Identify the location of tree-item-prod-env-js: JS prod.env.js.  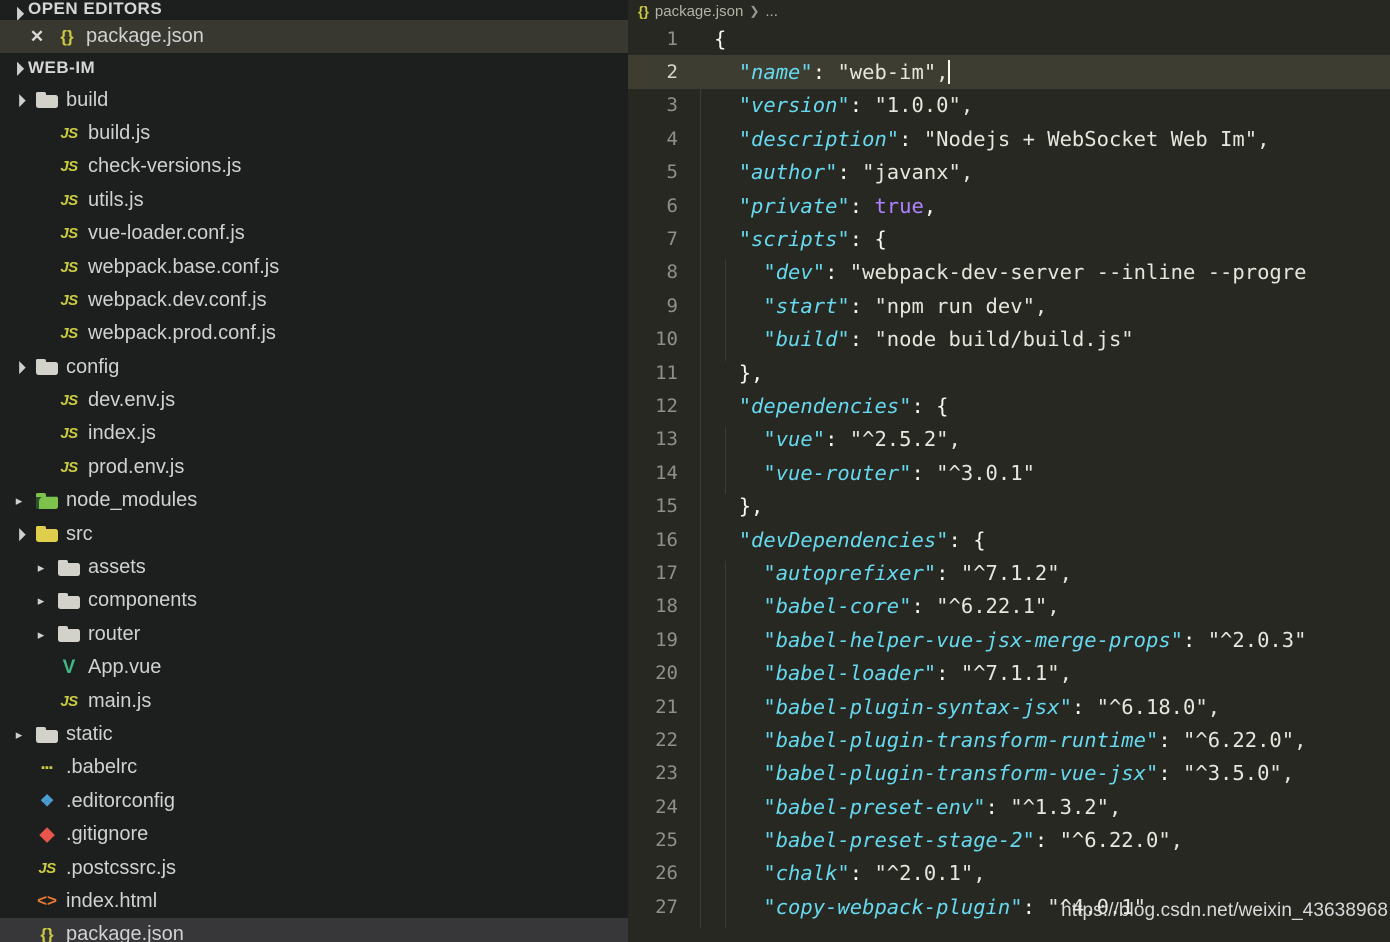
(314, 467).